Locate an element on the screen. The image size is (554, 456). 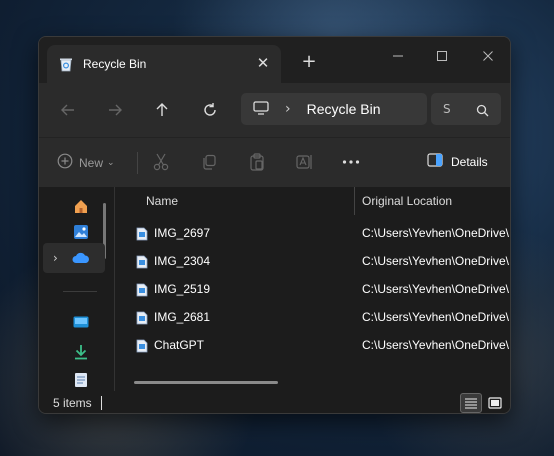
back-arrow-icon is located at coordinates (68, 110).